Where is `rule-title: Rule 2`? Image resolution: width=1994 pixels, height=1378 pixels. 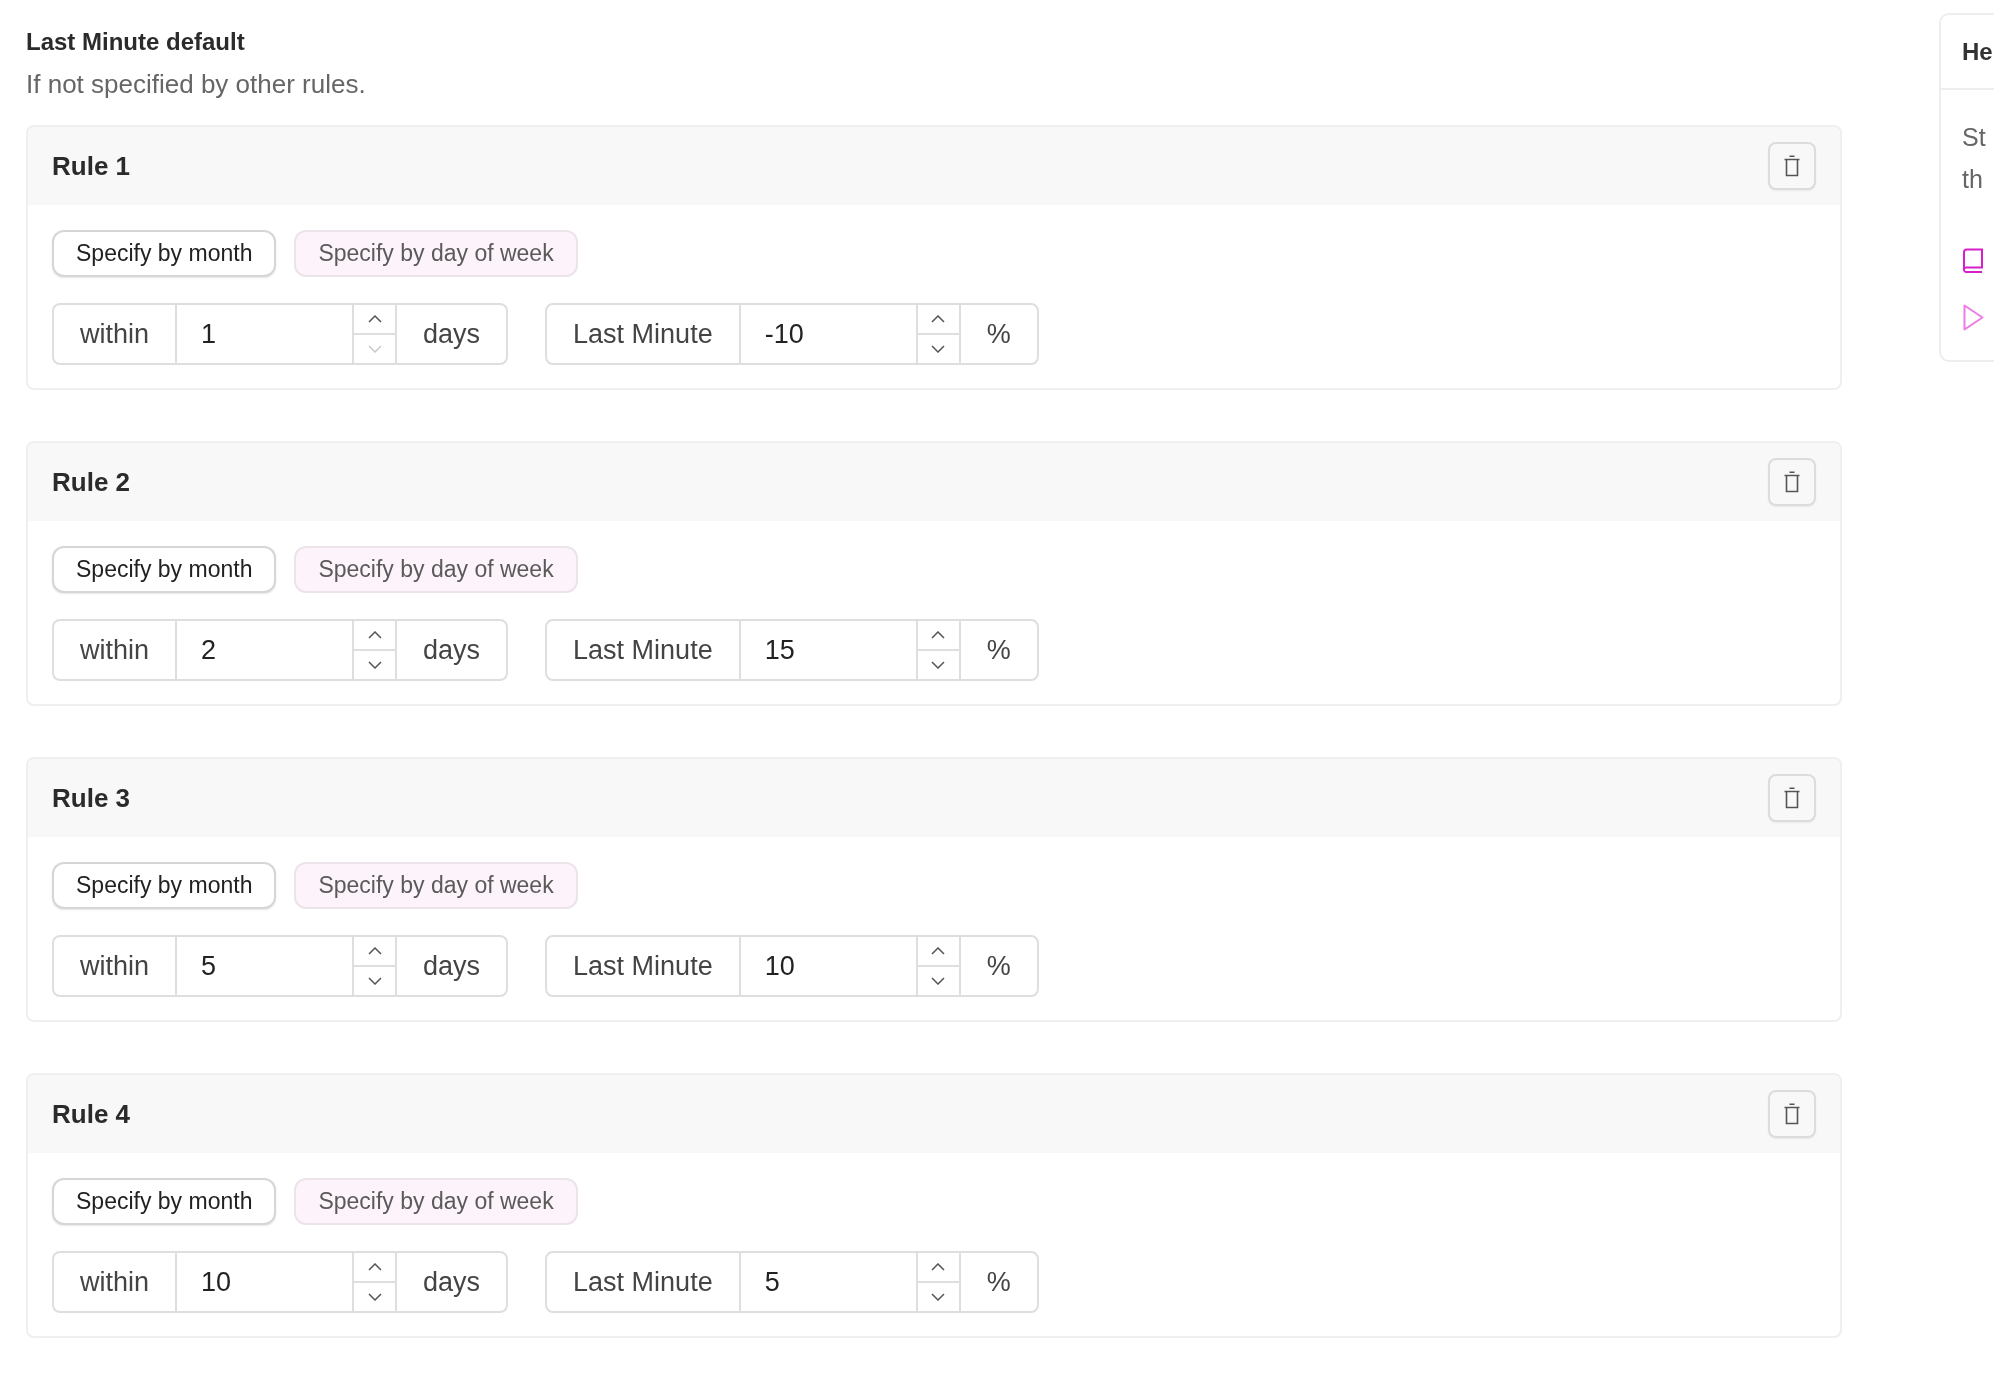 rule-title: Rule 2 is located at coordinates (91, 482).